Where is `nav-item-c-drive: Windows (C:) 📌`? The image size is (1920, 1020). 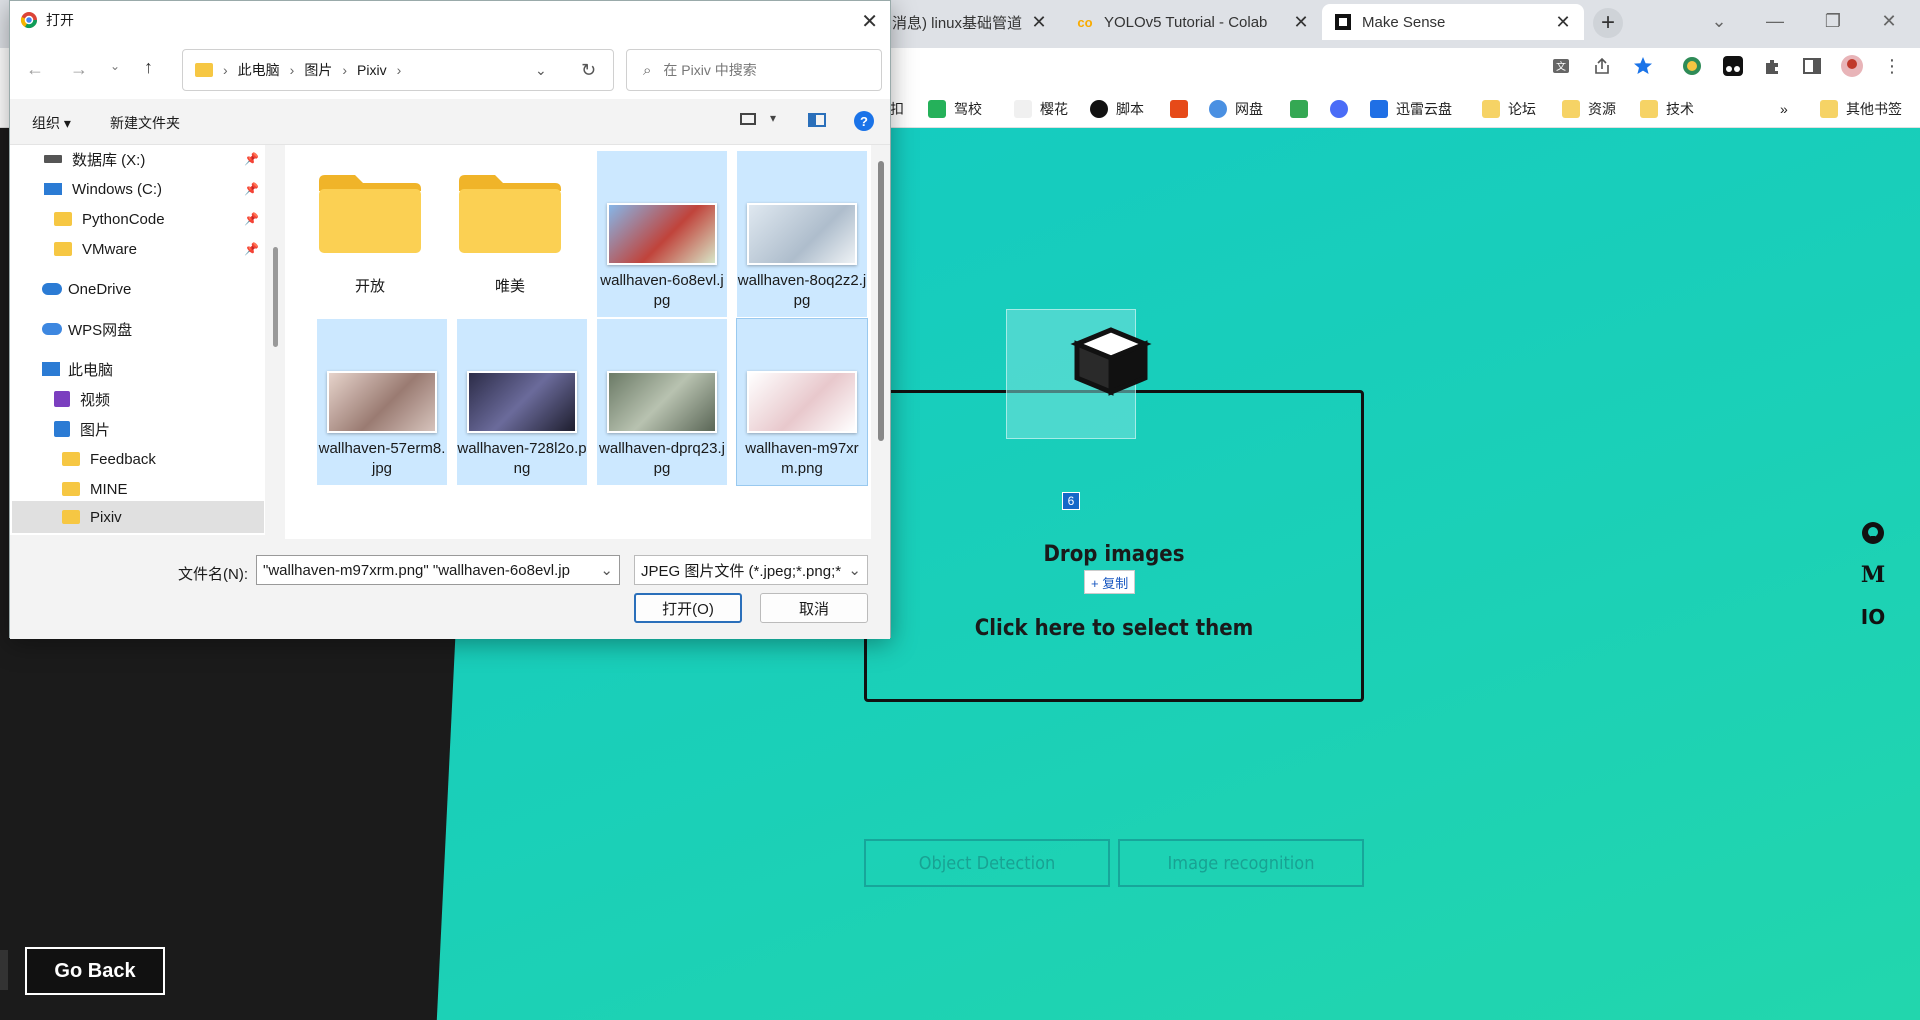
nav-item-c-drive: Windows (C:) 📌 is located at coordinates (151, 189).